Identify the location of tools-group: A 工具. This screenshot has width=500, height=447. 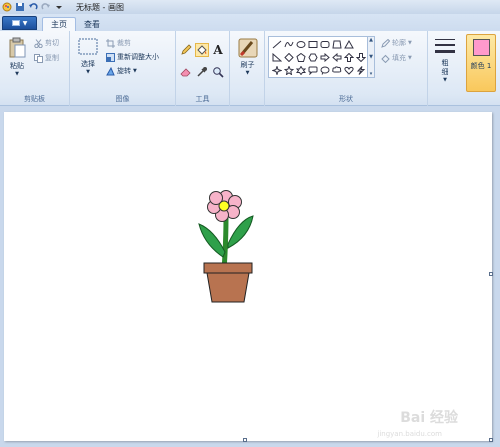
(203, 68).